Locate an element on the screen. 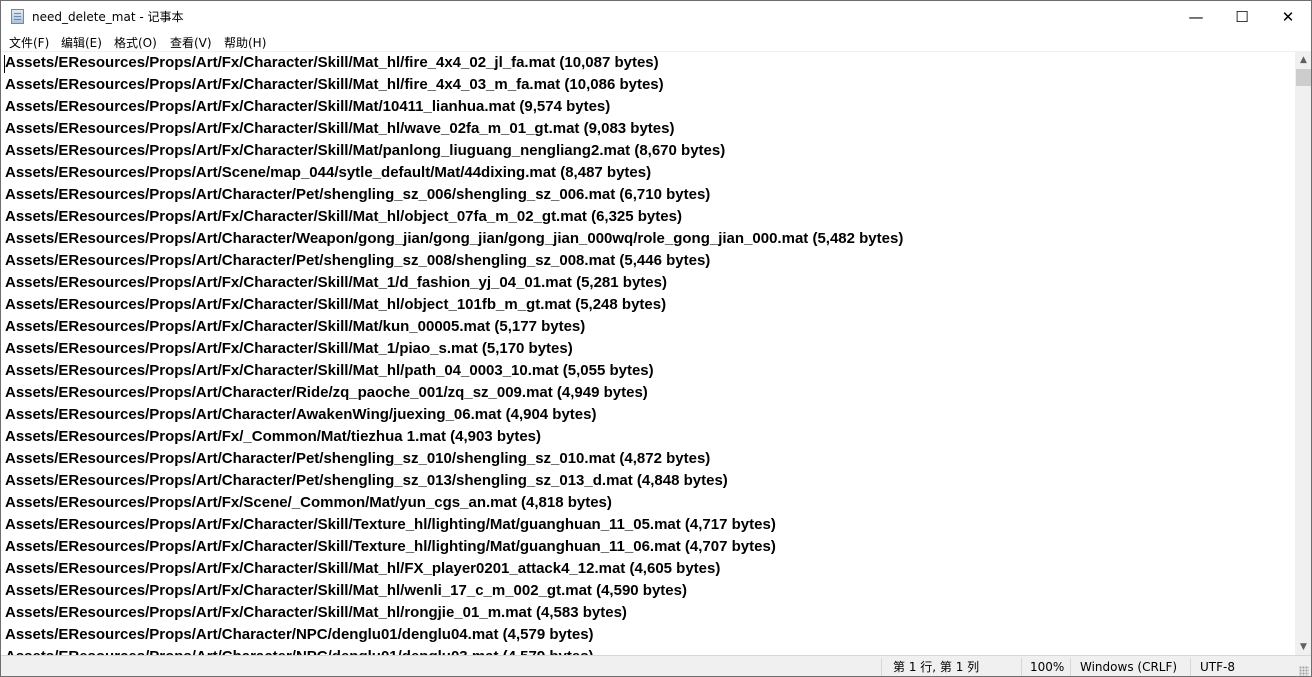 The width and height of the screenshot is (1312, 677). menu-help: 帮助(H) is located at coordinates (245, 42).